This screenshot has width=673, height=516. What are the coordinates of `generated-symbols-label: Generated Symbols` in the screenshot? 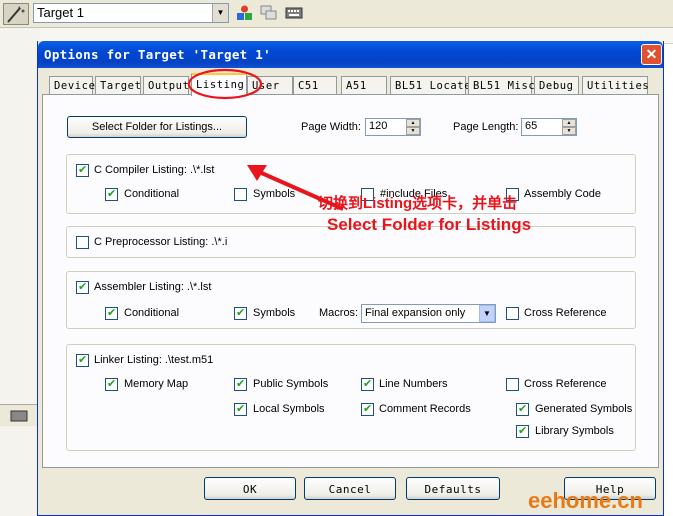 It's located at (584, 409).